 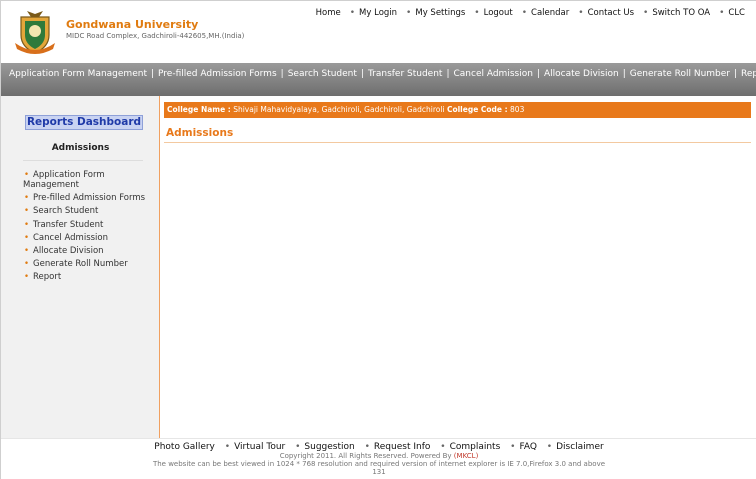 I want to click on top-link-label: Home, so click(x=328, y=13).